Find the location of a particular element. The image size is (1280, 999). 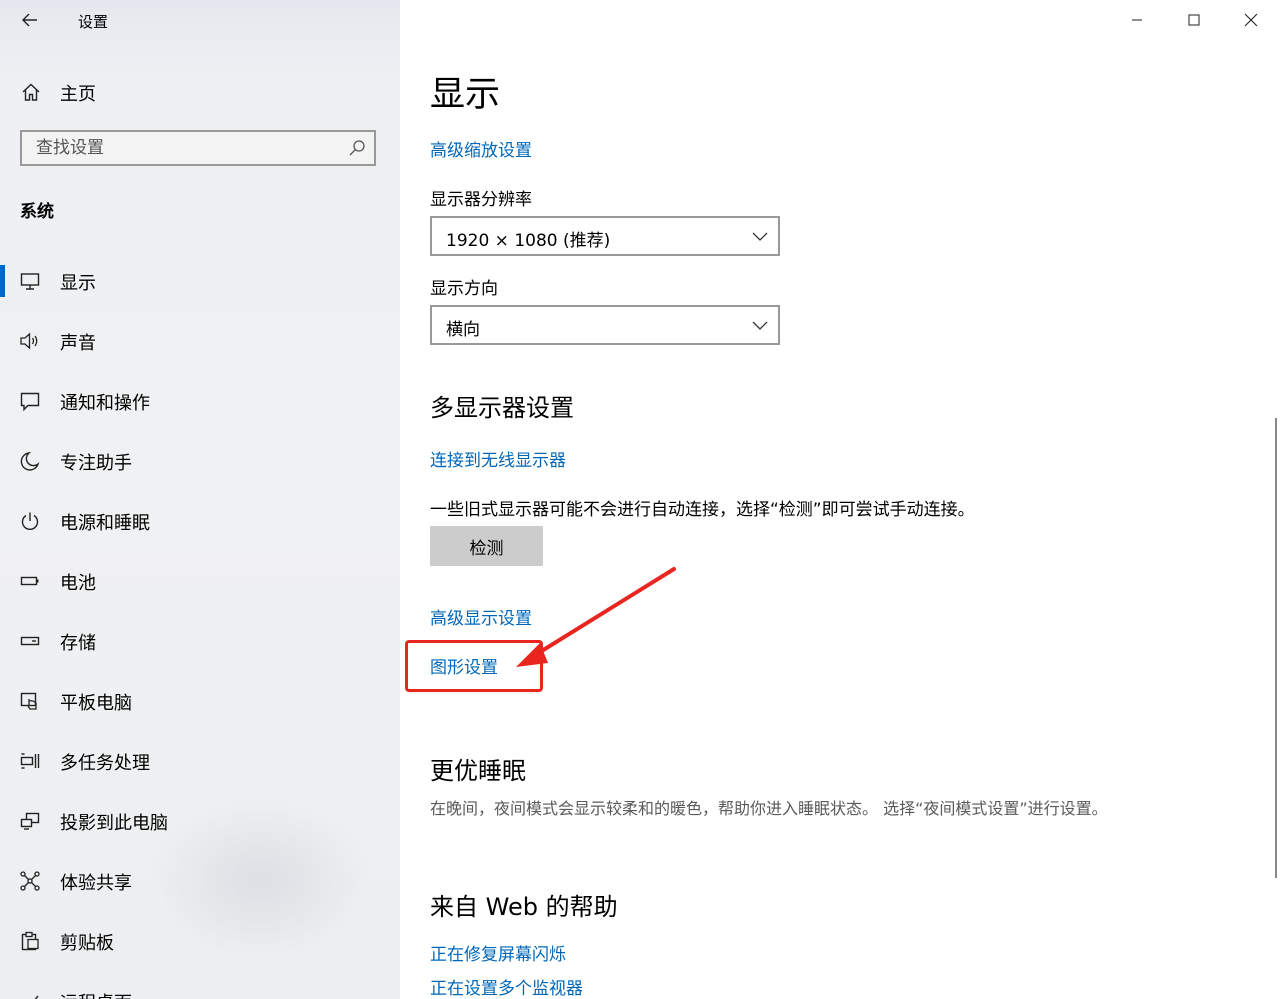

sidebar-home: 主页 is located at coordinates (200, 92).